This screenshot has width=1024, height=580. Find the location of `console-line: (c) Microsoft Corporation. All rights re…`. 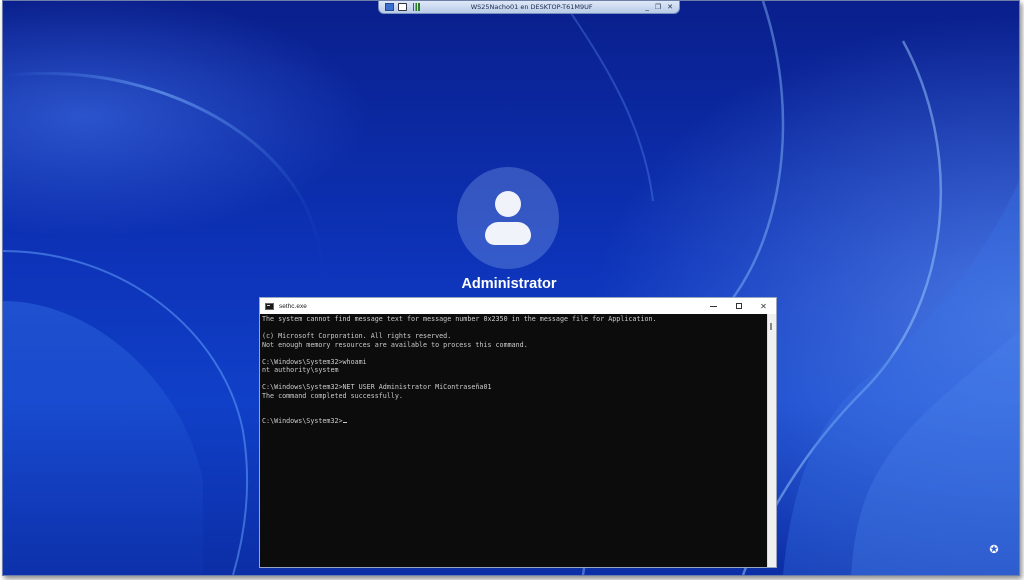

console-line: (c) Microsoft Corporation. All rights re… is located at coordinates (357, 336).